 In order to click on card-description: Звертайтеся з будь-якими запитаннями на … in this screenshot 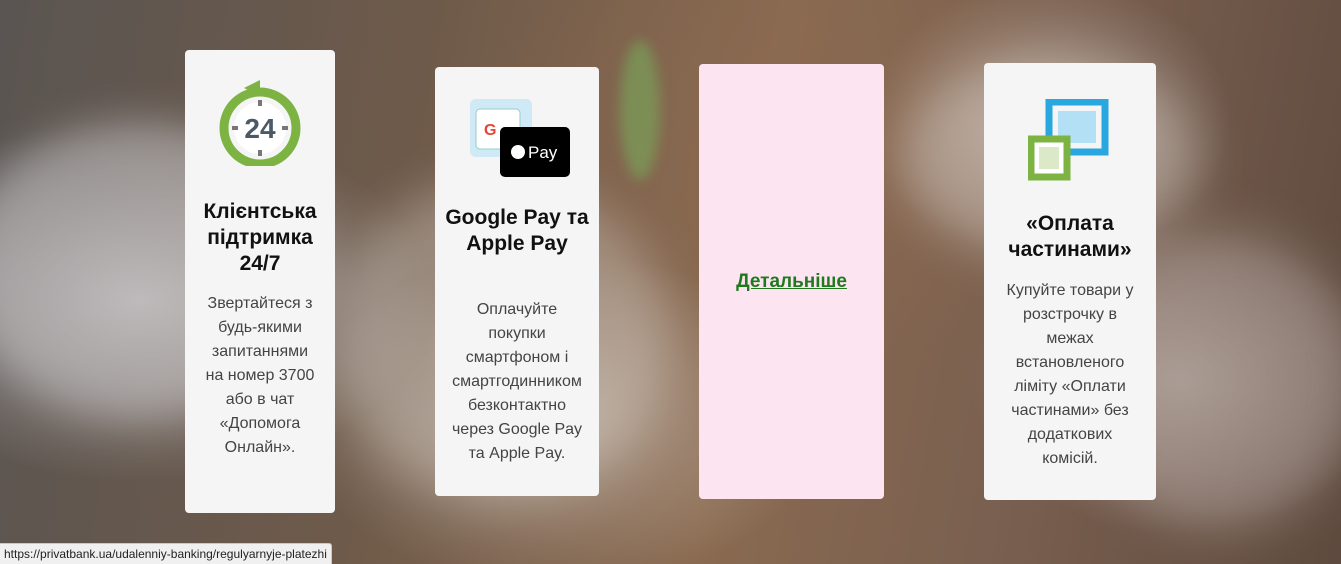, I will do `click(260, 375)`.